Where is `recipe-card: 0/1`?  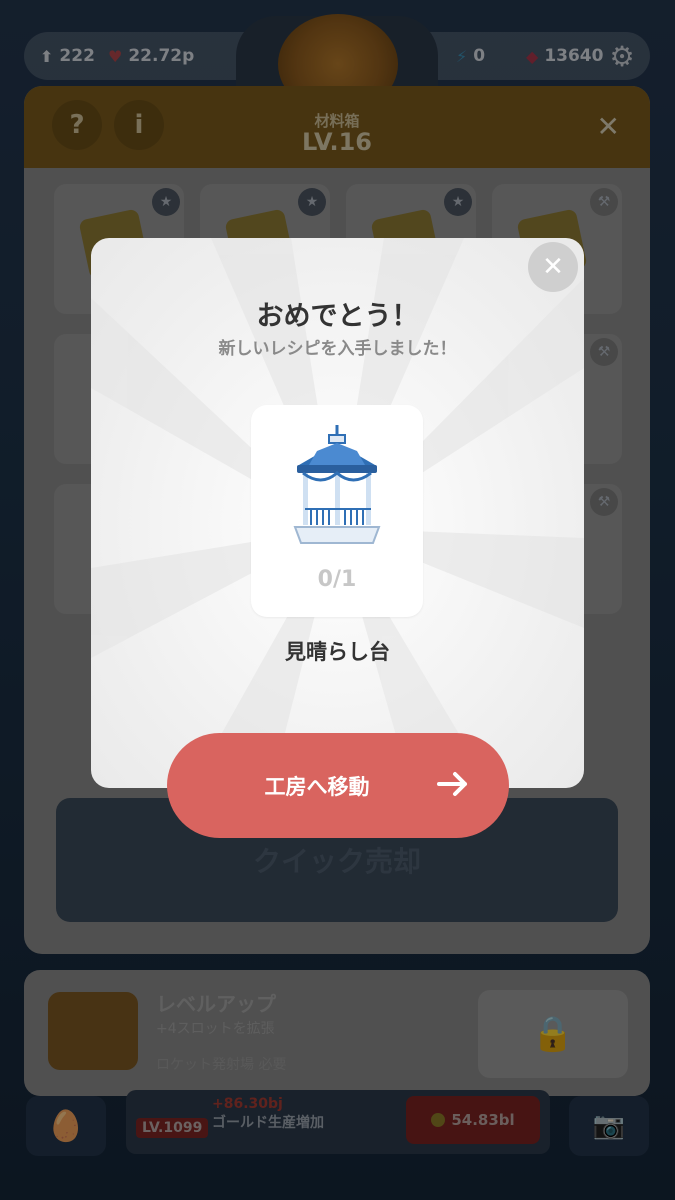 recipe-card: 0/1 is located at coordinates (337, 511).